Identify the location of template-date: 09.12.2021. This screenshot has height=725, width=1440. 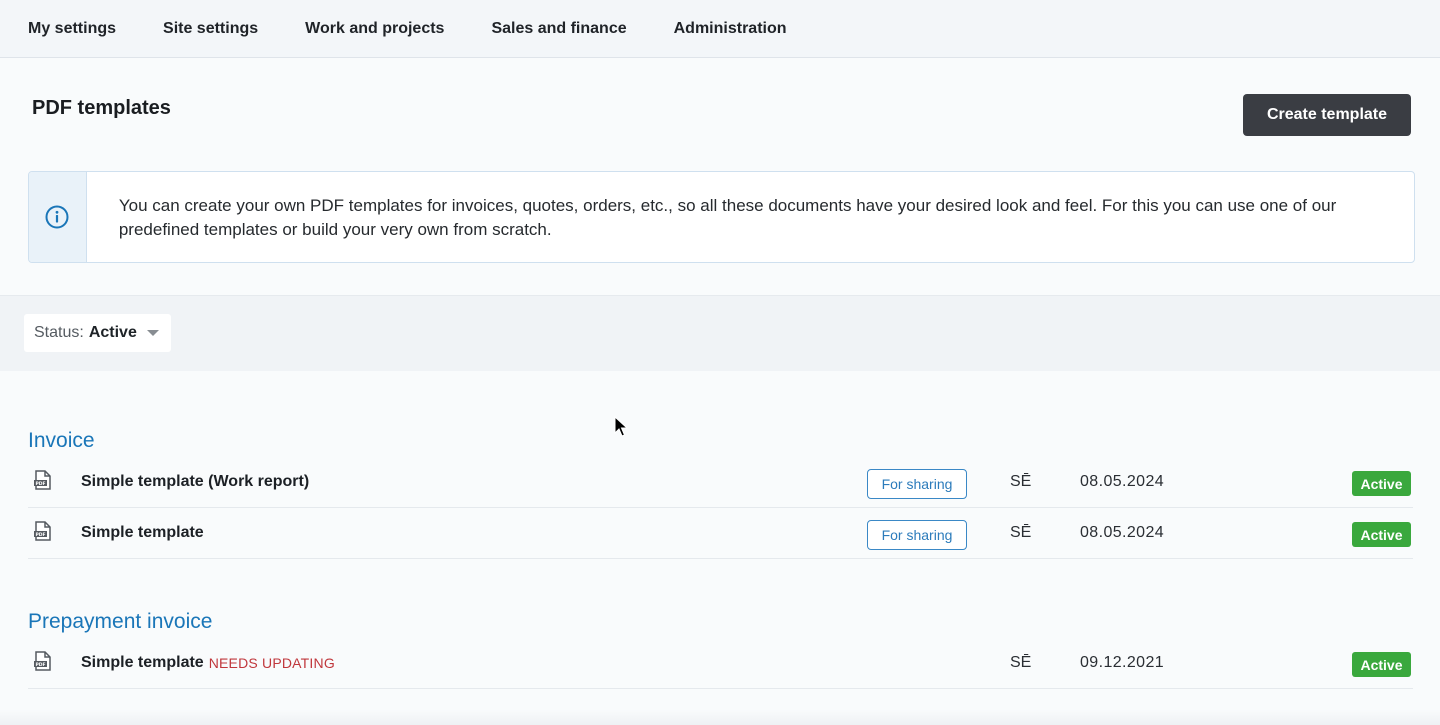
(1122, 662).